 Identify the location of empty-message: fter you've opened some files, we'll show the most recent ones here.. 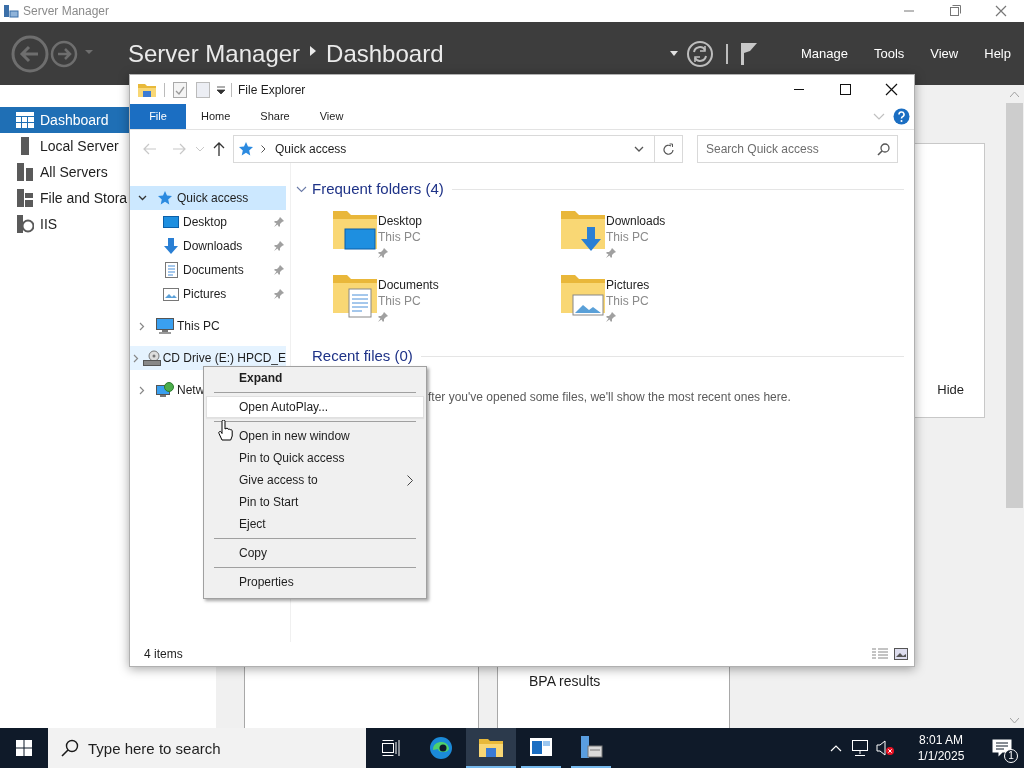
(610, 397).